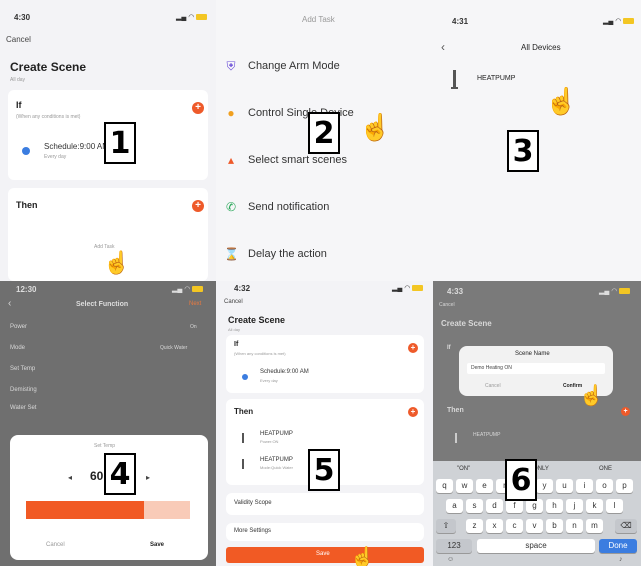 The image size is (641, 566). What do you see at coordinates (514, 526) in the screenshot?
I see `key-c: c` at bounding box center [514, 526].